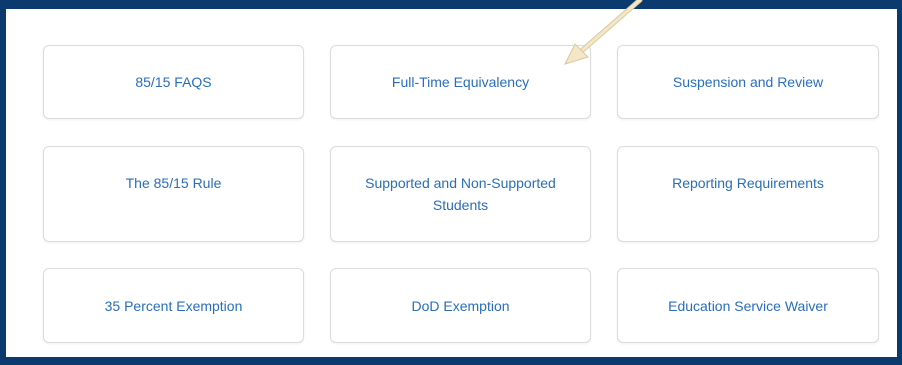 Image resolution: width=902 pixels, height=365 pixels. I want to click on card-supported-non-supported-students: Supported and Non-Supported Students, so click(460, 194).